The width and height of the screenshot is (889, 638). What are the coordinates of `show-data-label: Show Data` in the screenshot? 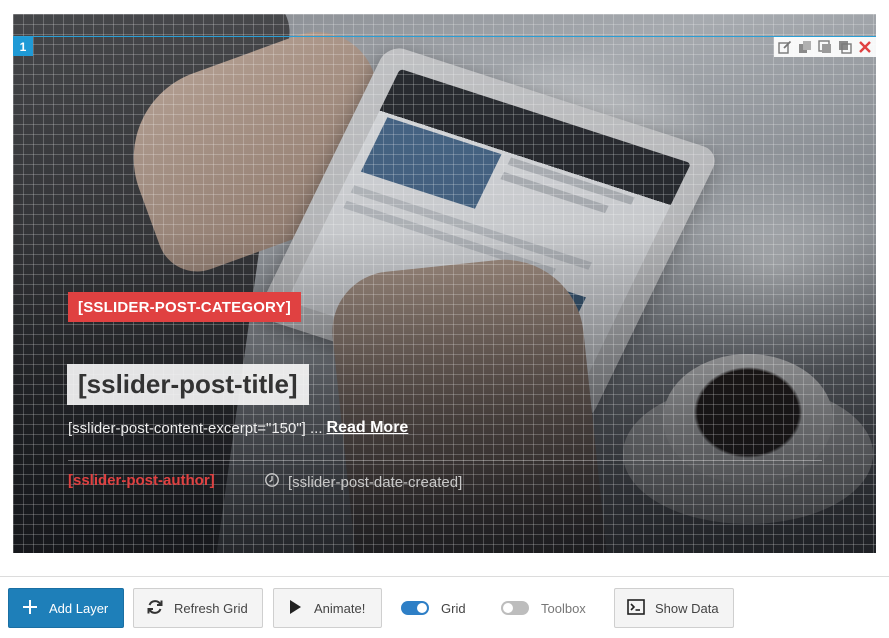 It's located at (687, 608).